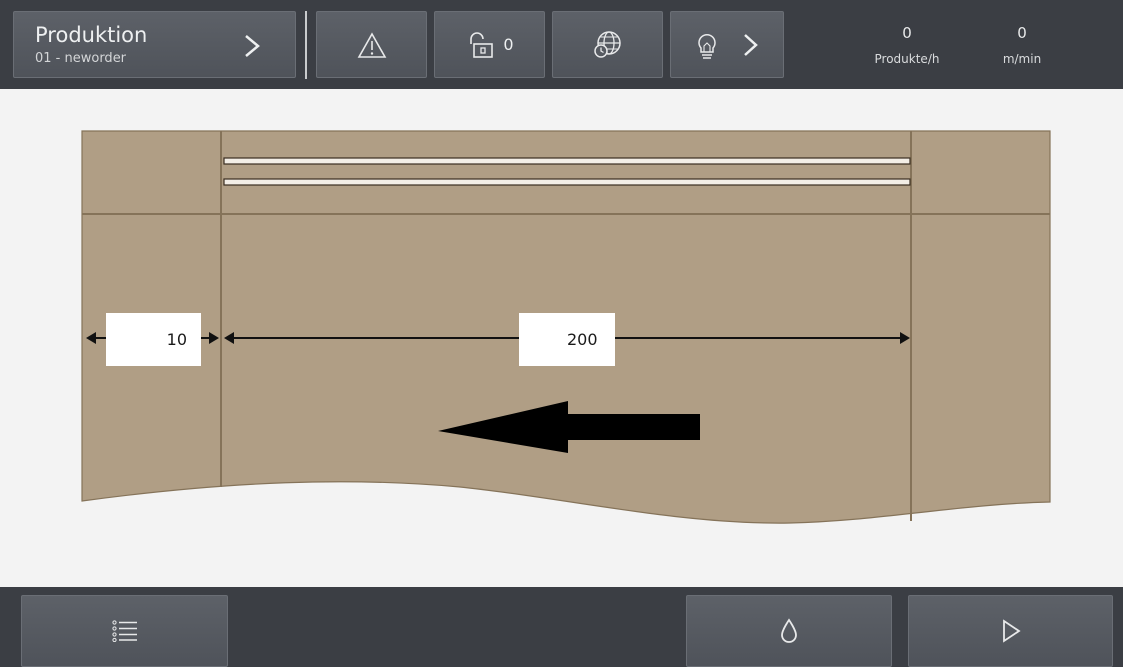  What do you see at coordinates (306, 45) in the screenshot?
I see `toolbar-divider` at bounding box center [306, 45].